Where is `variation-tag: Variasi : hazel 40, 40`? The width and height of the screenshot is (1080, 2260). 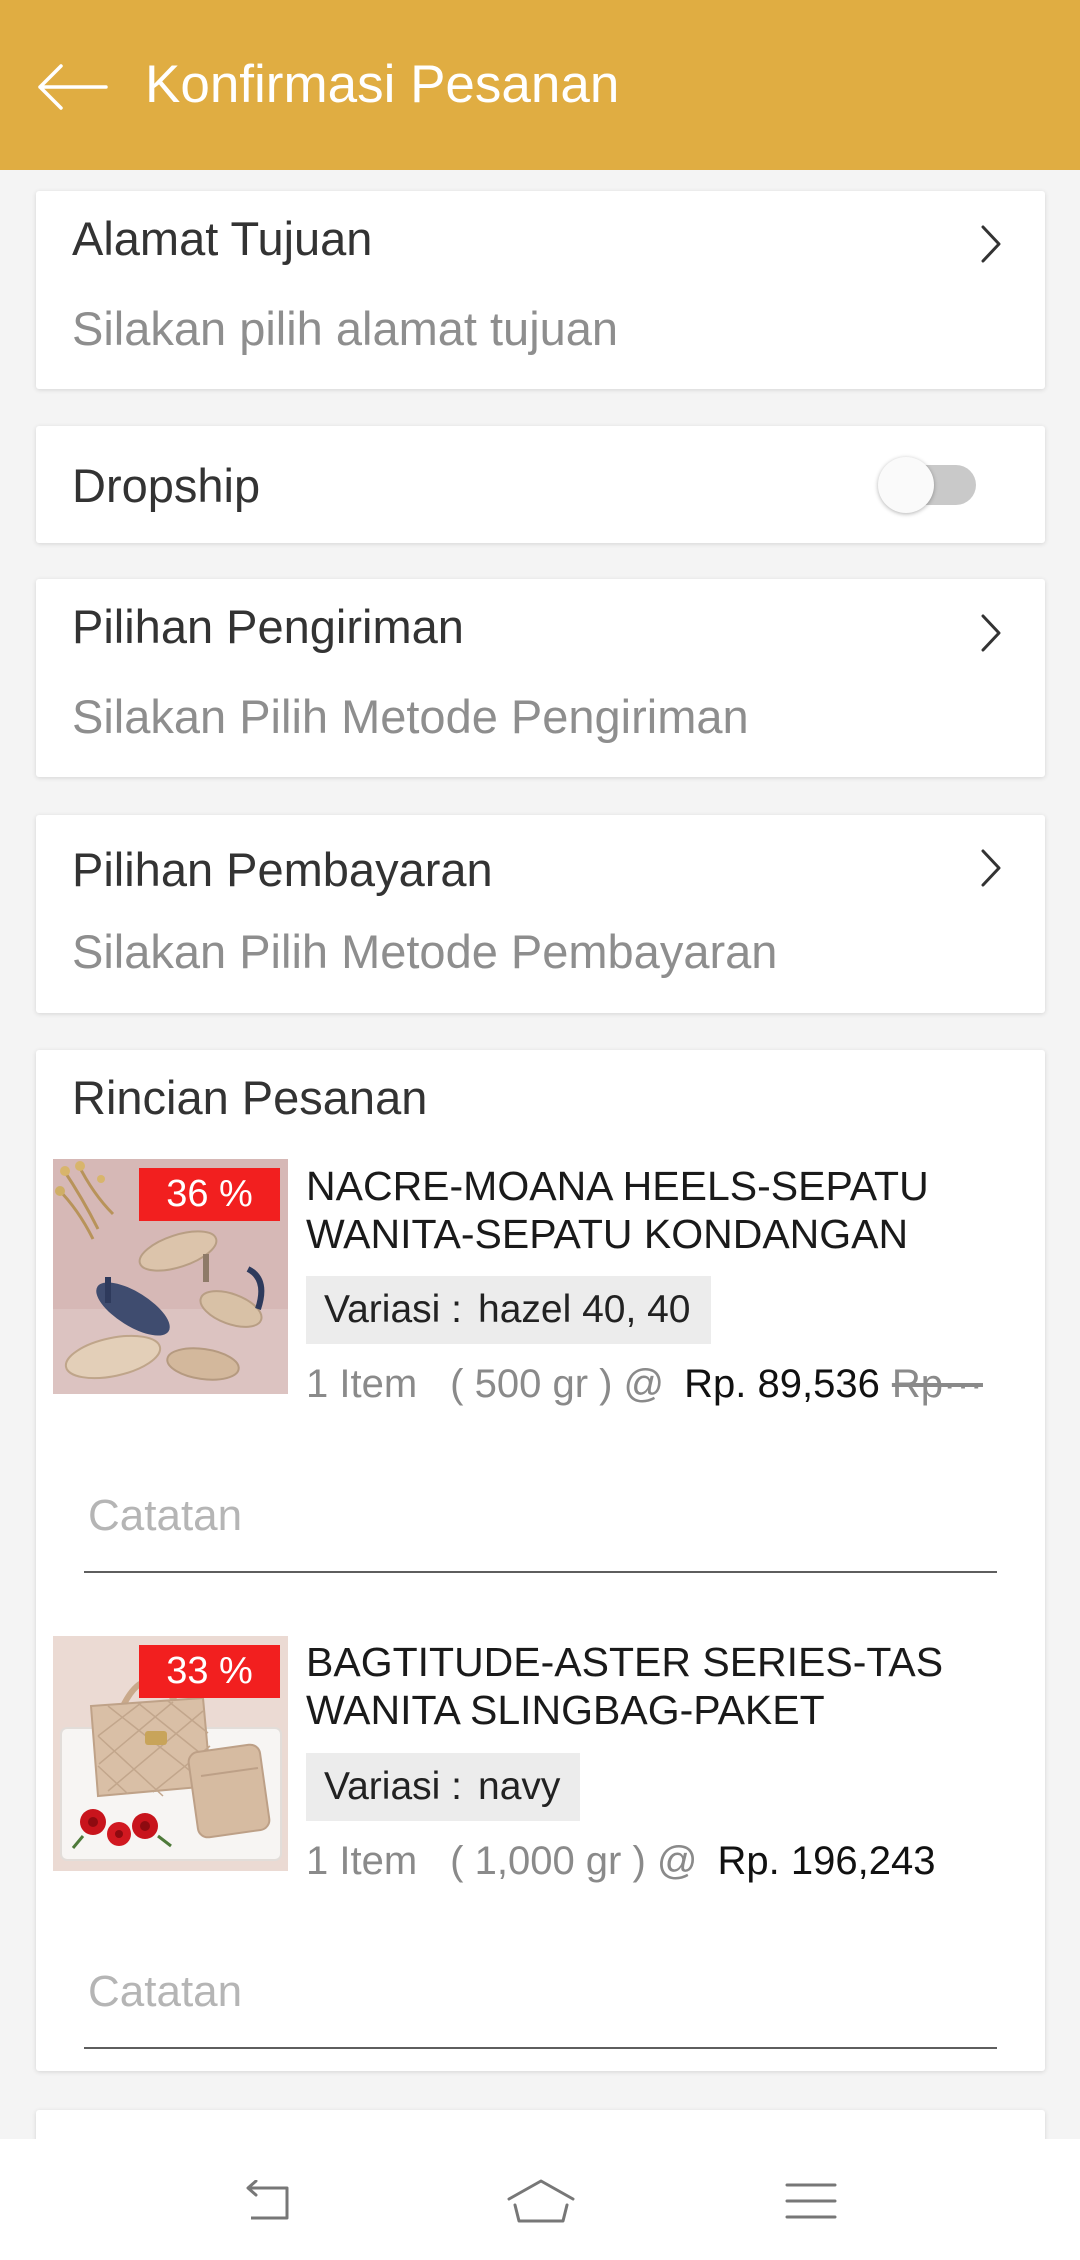 variation-tag: Variasi : hazel 40, 40 is located at coordinates (508, 1310).